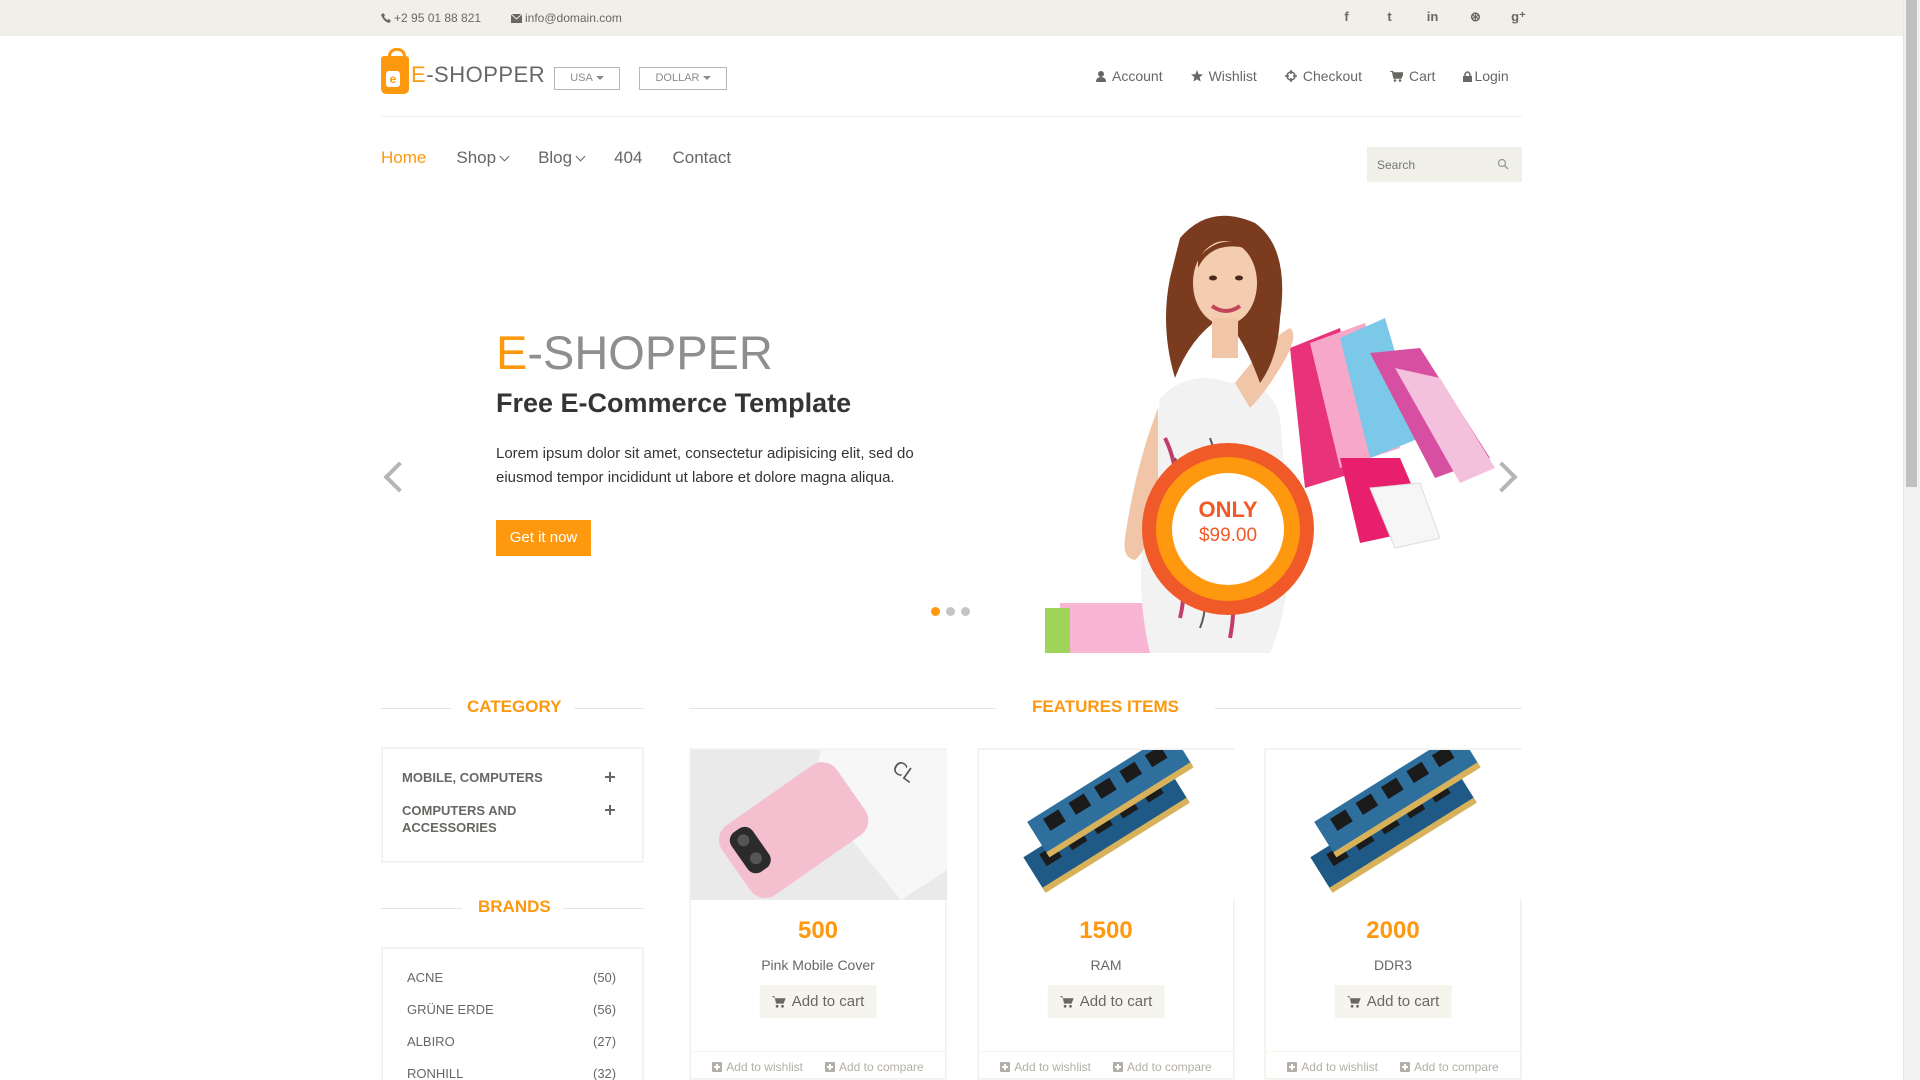 The height and width of the screenshot is (1080, 1920). I want to click on brand-name: GRÜNE ERDE, so click(450, 1009).